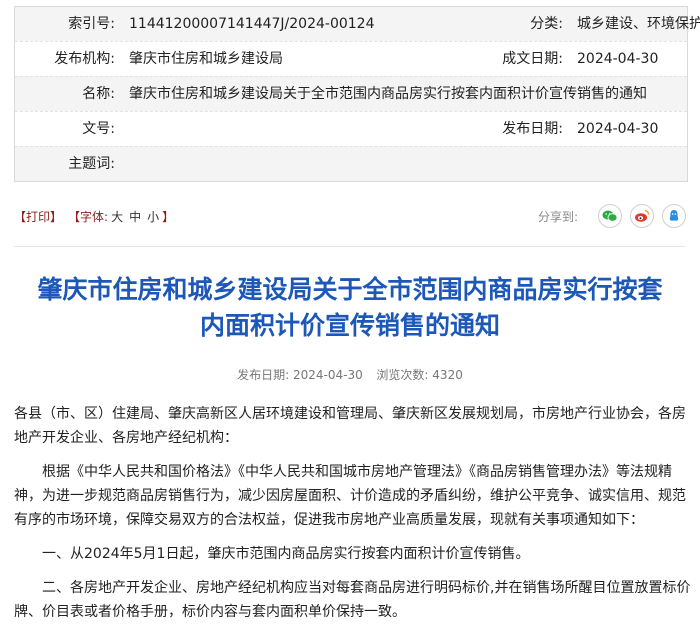 This screenshot has width=700, height=634. I want to click on docno-value, so click(280, 129).